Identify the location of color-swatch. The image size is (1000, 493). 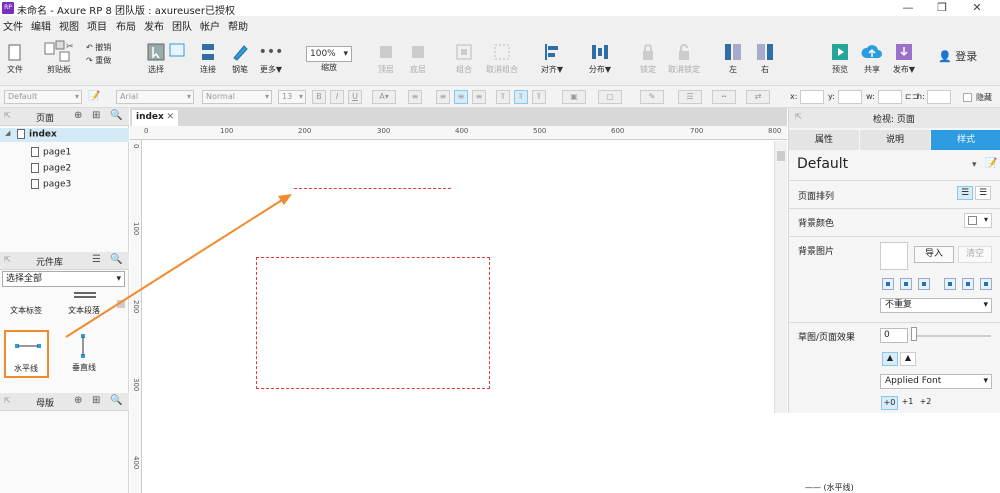
(972, 220).